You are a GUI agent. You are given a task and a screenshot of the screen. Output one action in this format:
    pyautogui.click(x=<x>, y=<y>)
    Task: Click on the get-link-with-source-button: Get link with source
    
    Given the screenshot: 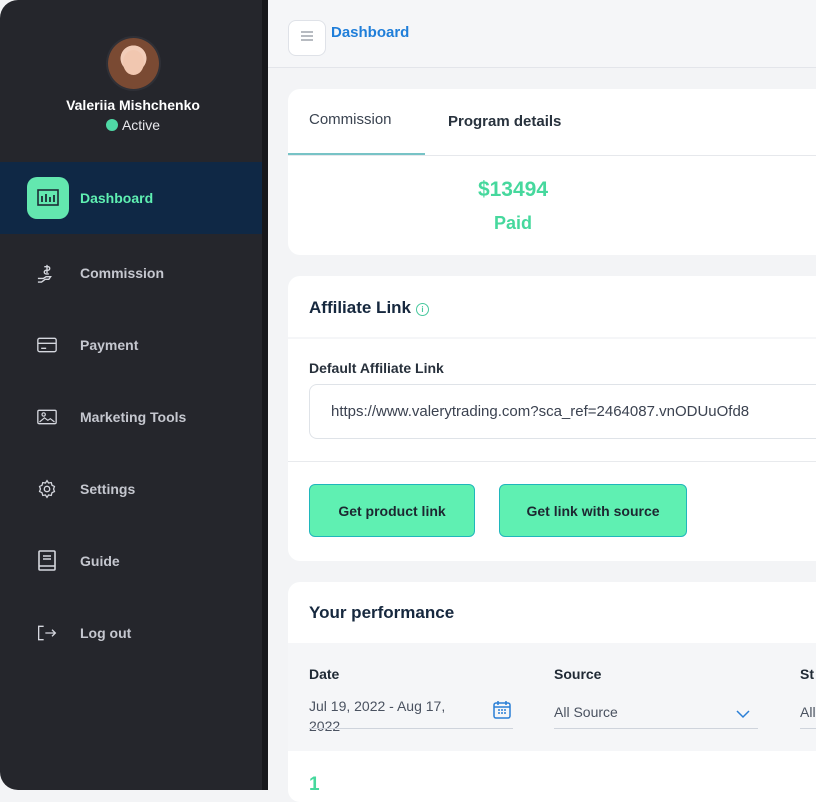 What is the action you would take?
    pyautogui.click(x=593, y=510)
    